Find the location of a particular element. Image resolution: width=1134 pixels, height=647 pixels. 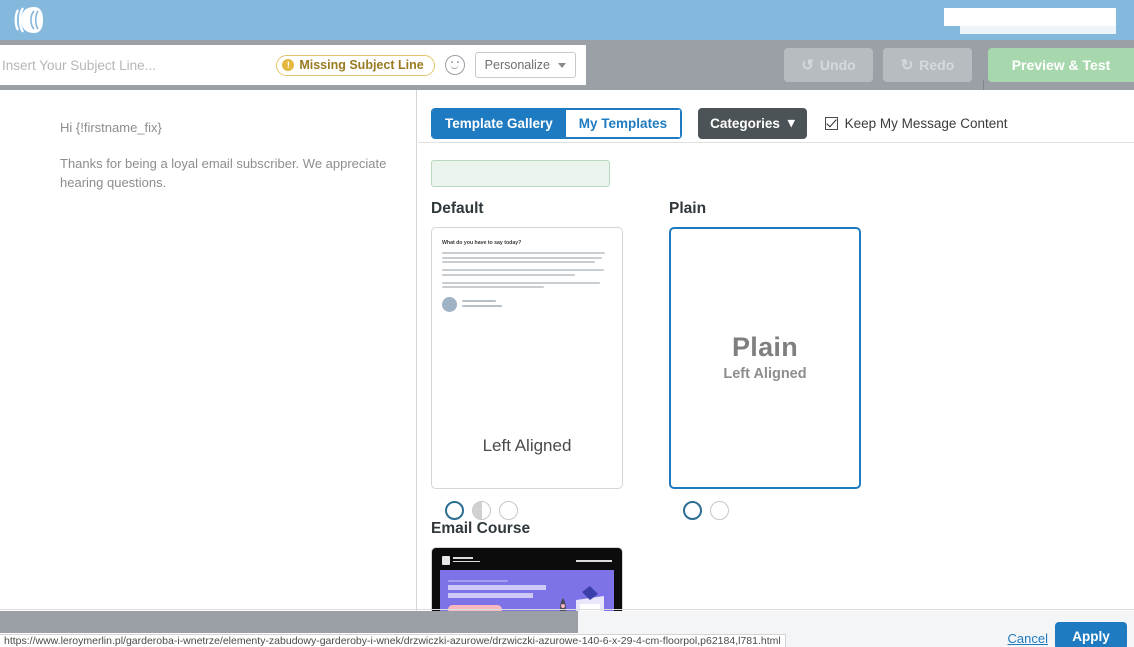

color-swatches-default is located at coordinates (550, 510).